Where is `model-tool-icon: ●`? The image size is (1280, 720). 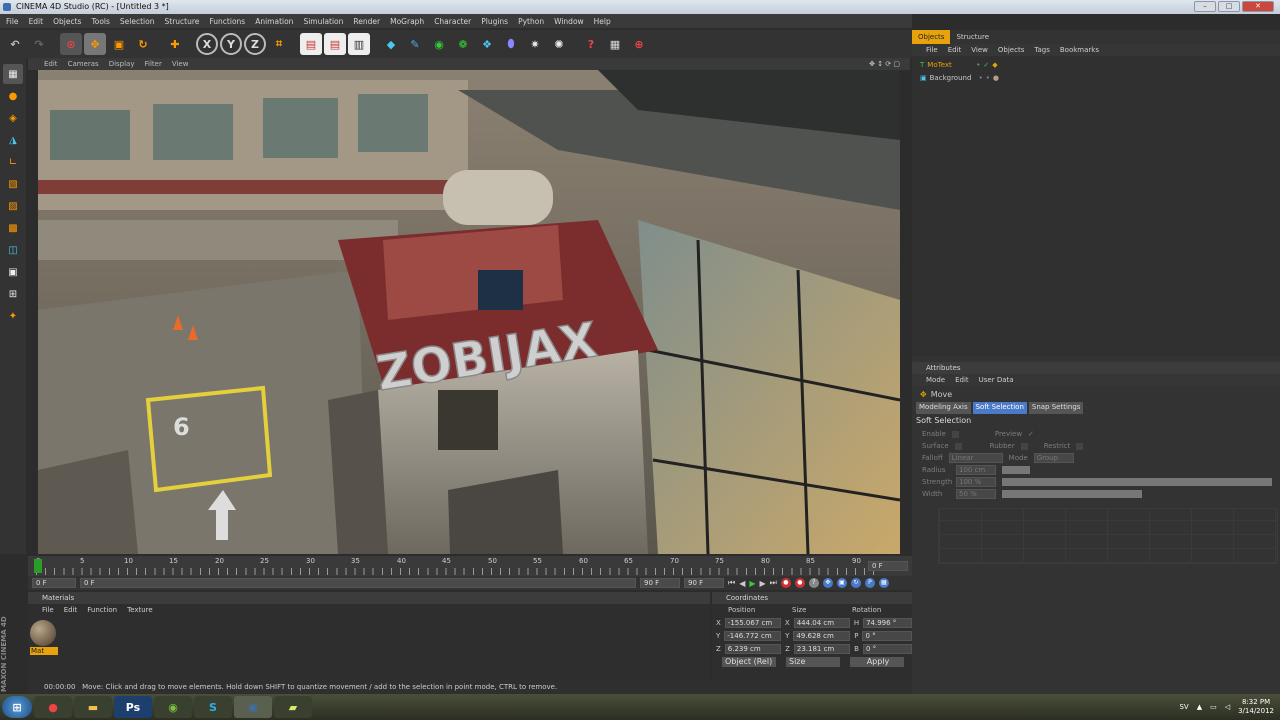
model-tool-icon: ● is located at coordinates (13, 96).